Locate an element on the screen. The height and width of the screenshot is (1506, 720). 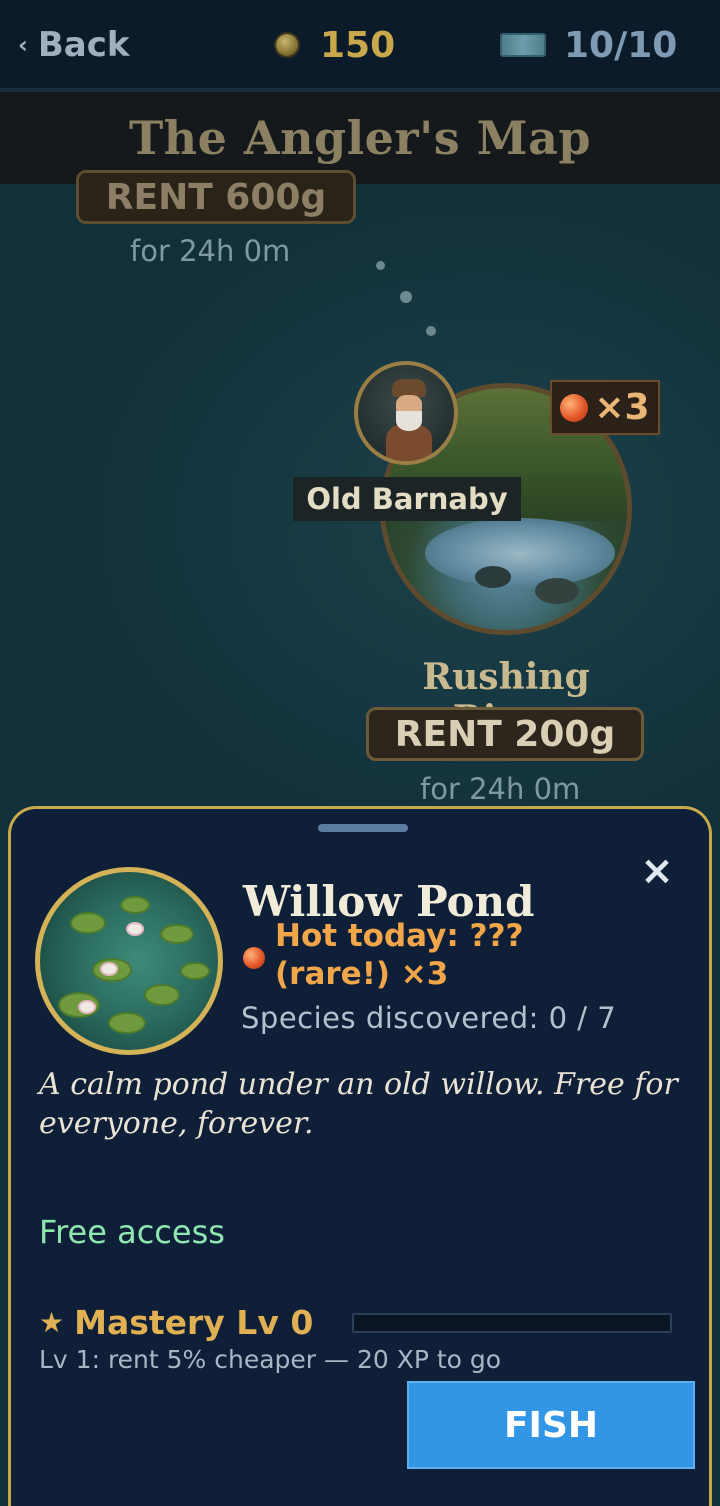
back-label: Back is located at coordinates (83, 45).